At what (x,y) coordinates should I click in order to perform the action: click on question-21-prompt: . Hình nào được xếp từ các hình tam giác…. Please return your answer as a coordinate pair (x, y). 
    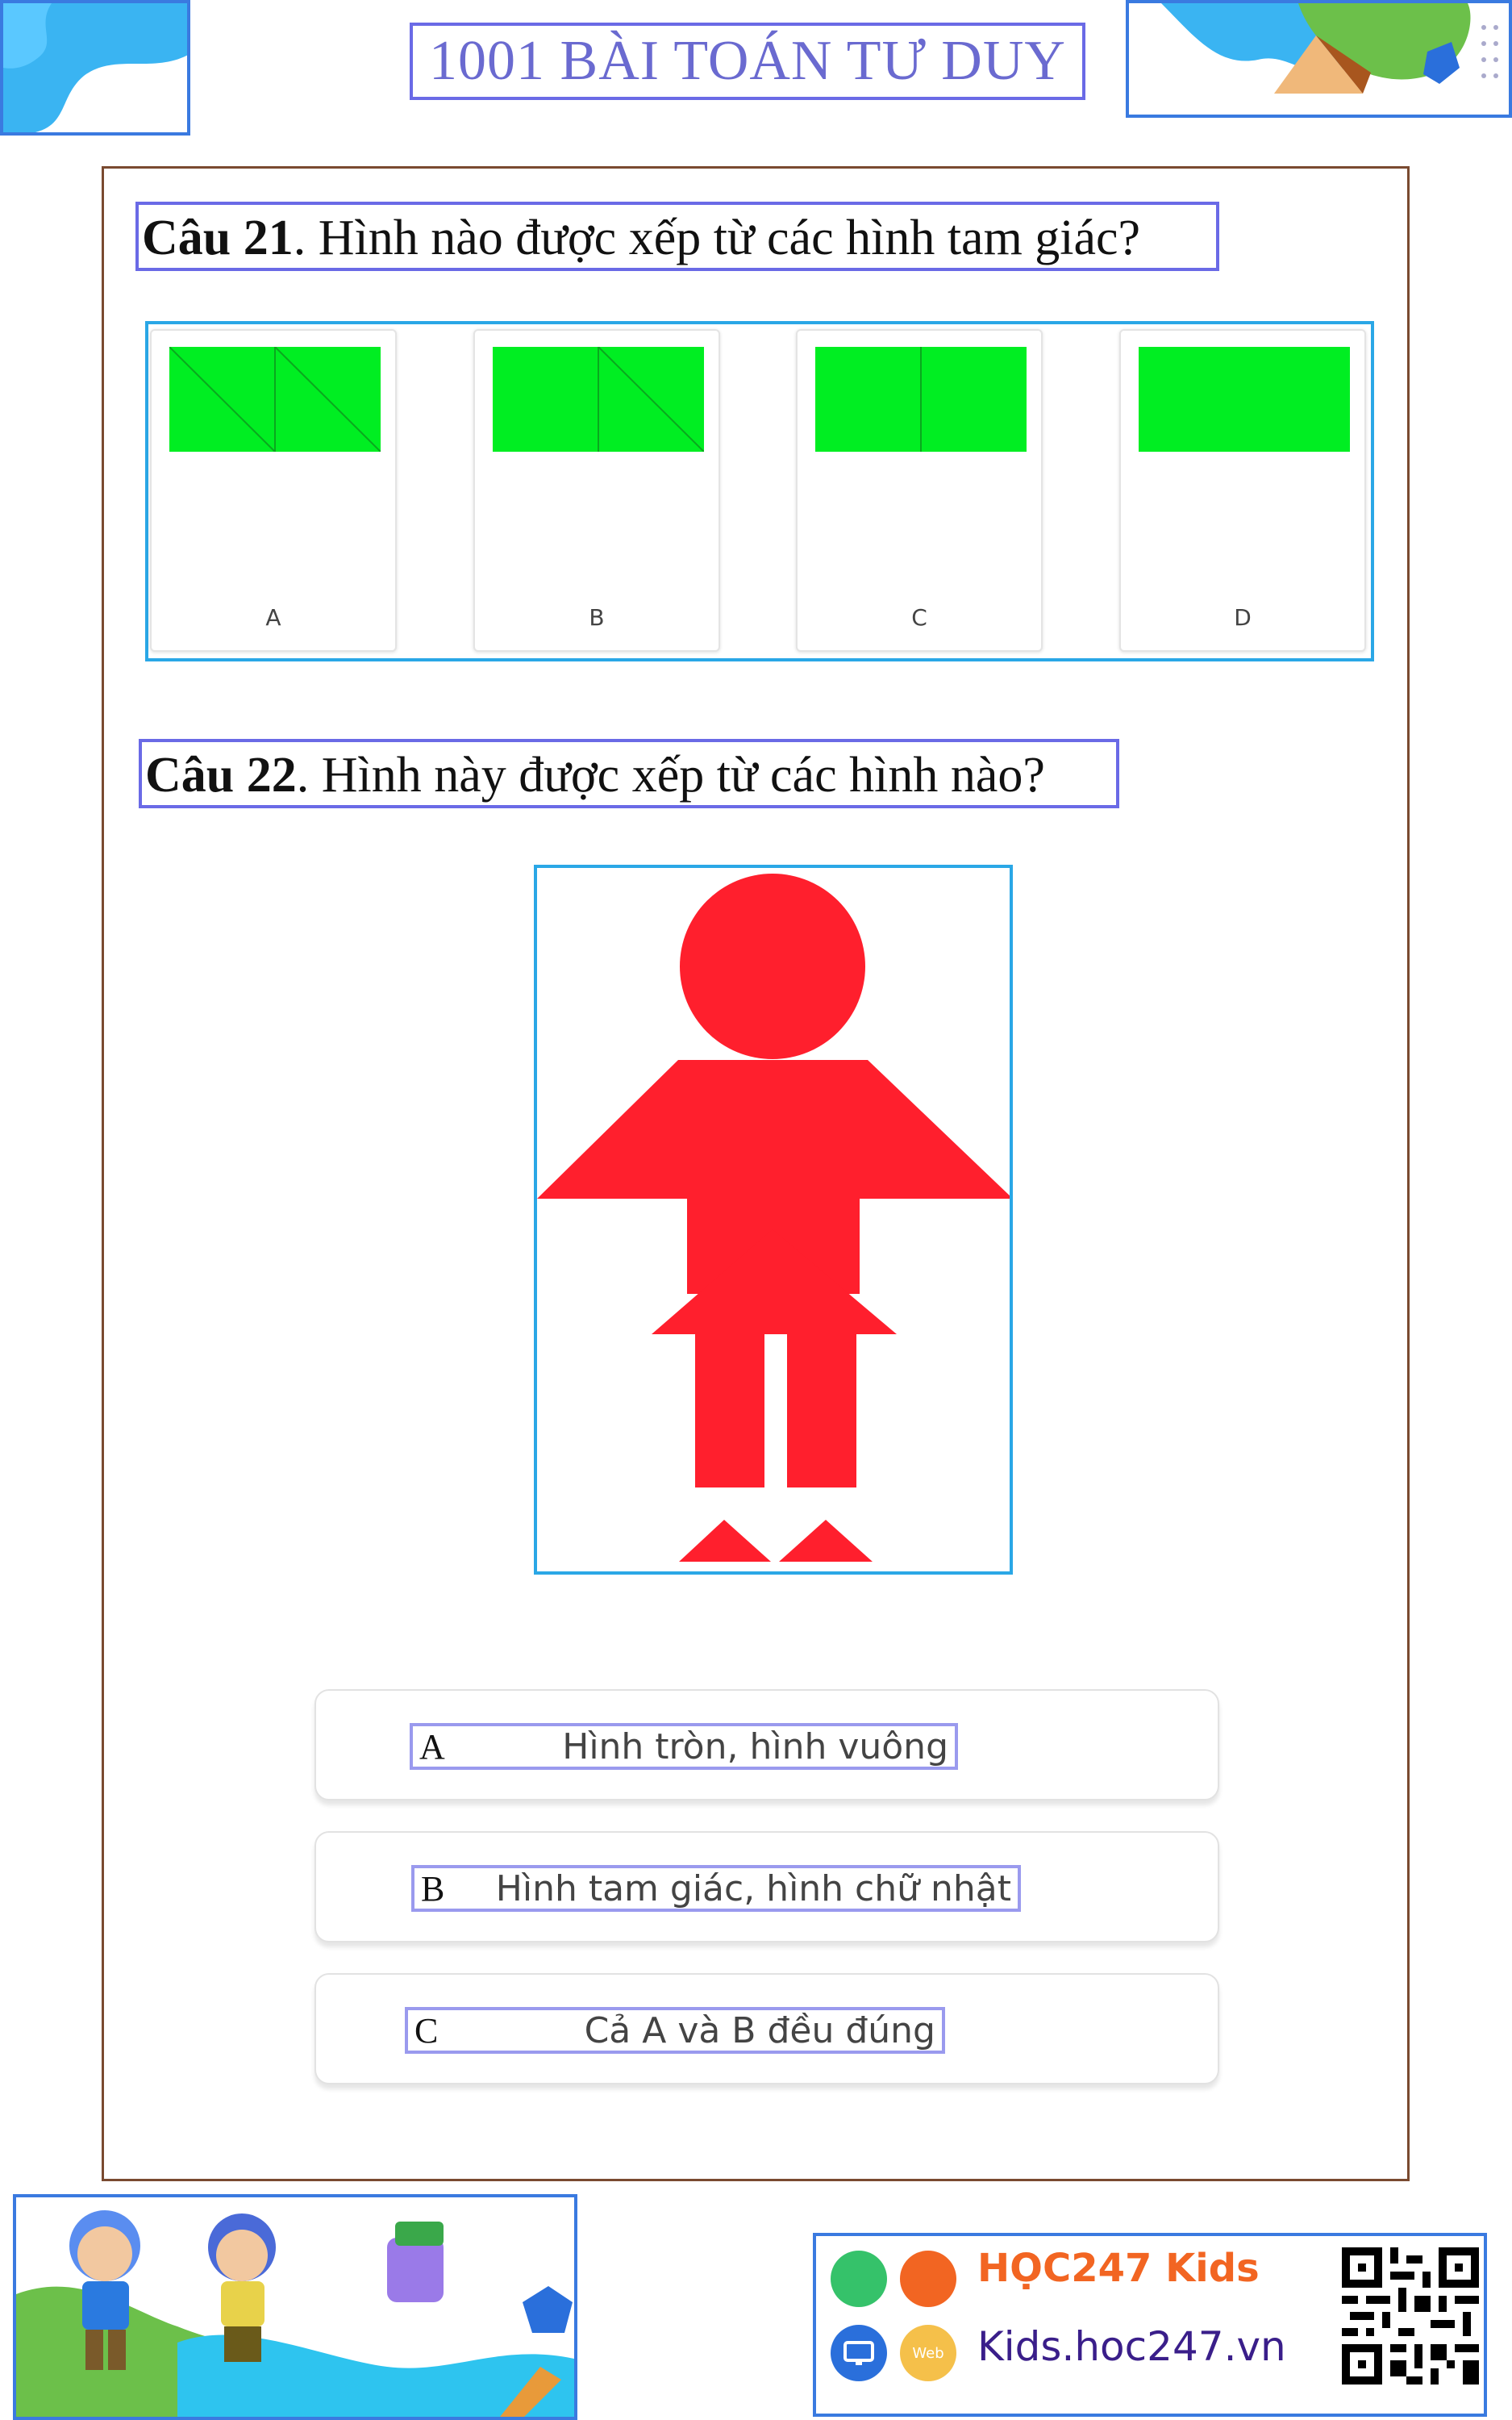
    Looking at the image, I should click on (717, 238).